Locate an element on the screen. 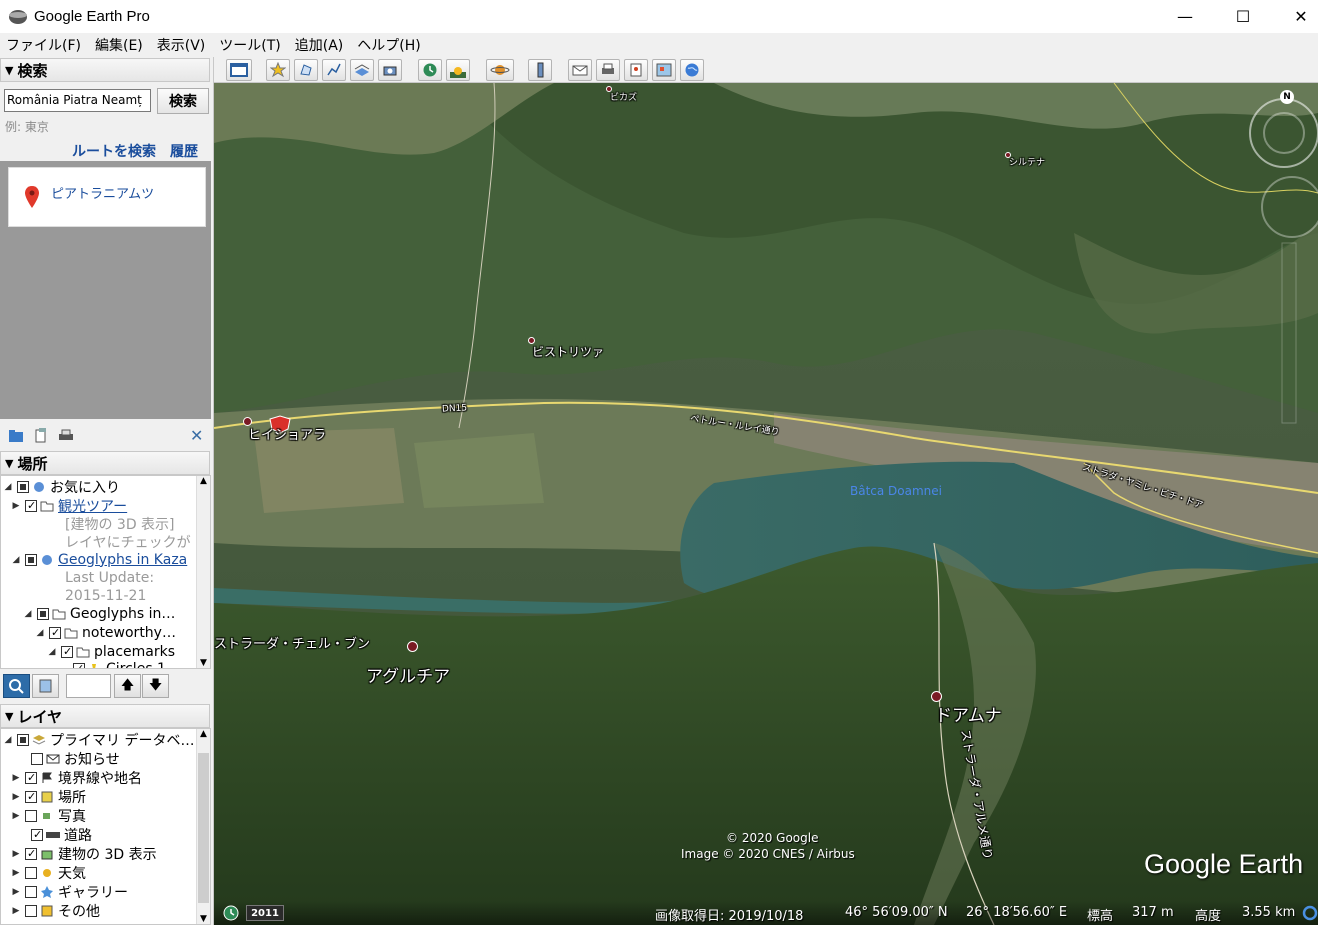  historical-year-badge: 2011 is located at coordinates (265, 913).